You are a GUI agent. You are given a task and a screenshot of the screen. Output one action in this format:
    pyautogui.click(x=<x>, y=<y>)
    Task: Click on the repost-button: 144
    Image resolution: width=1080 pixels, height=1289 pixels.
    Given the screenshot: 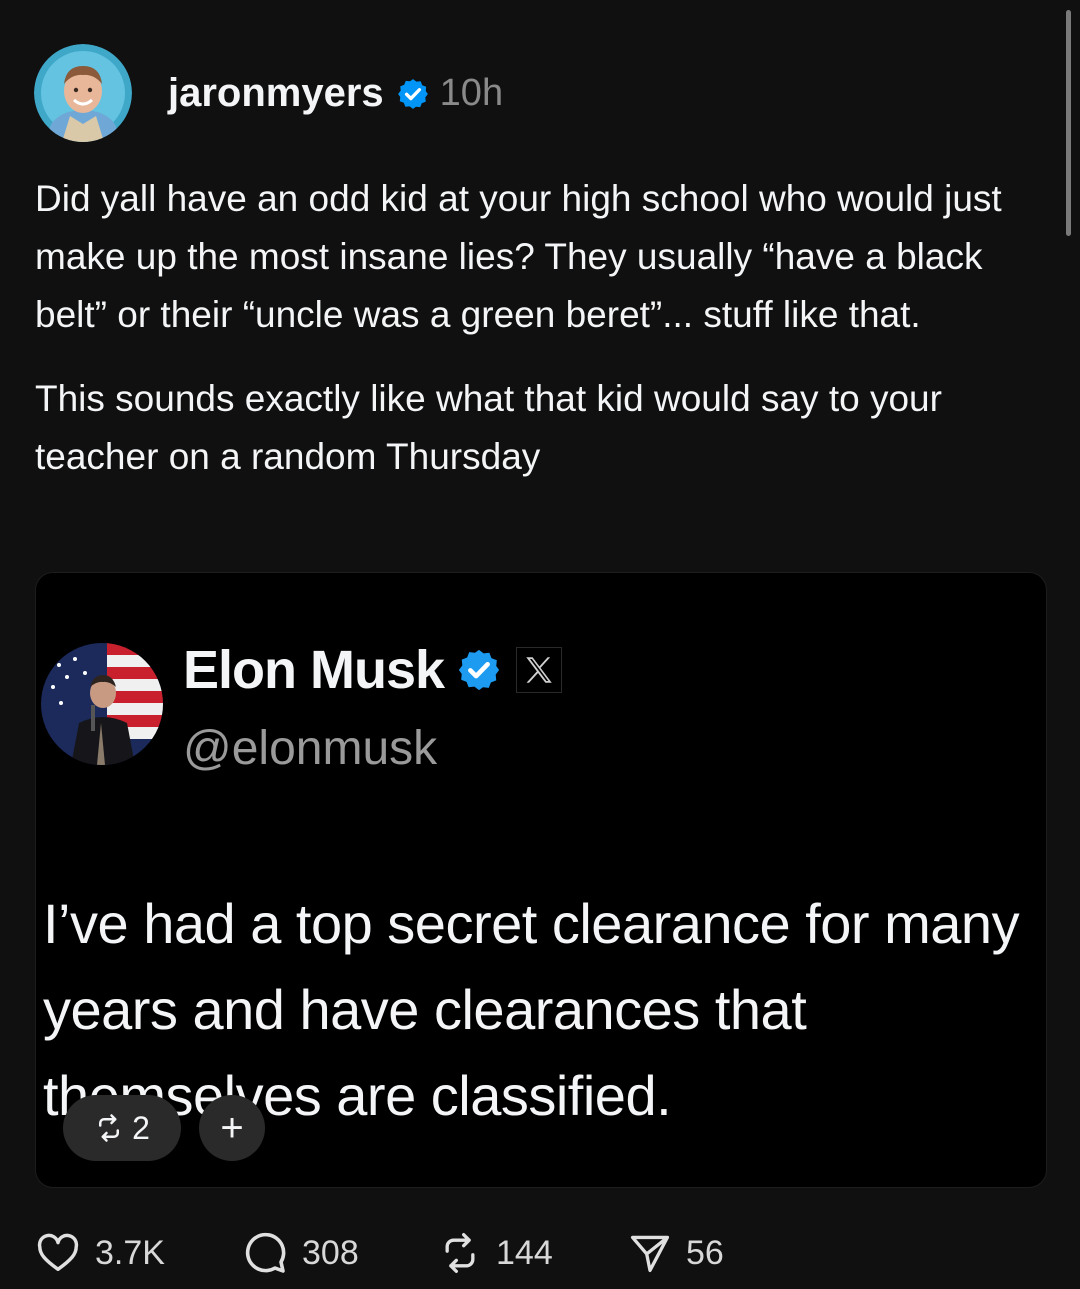 What is the action you would take?
    pyautogui.click(x=533, y=1253)
    